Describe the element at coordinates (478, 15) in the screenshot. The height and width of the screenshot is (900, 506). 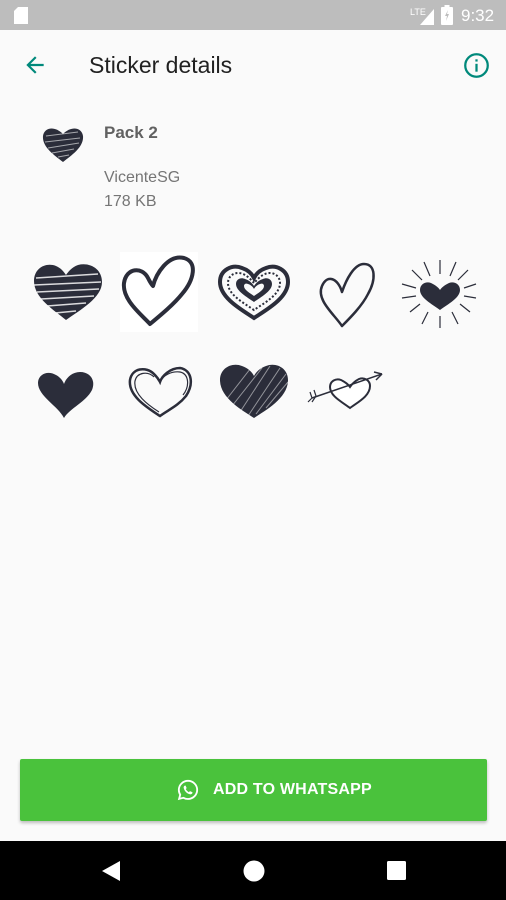
I see `status-time: 9:32` at that location.